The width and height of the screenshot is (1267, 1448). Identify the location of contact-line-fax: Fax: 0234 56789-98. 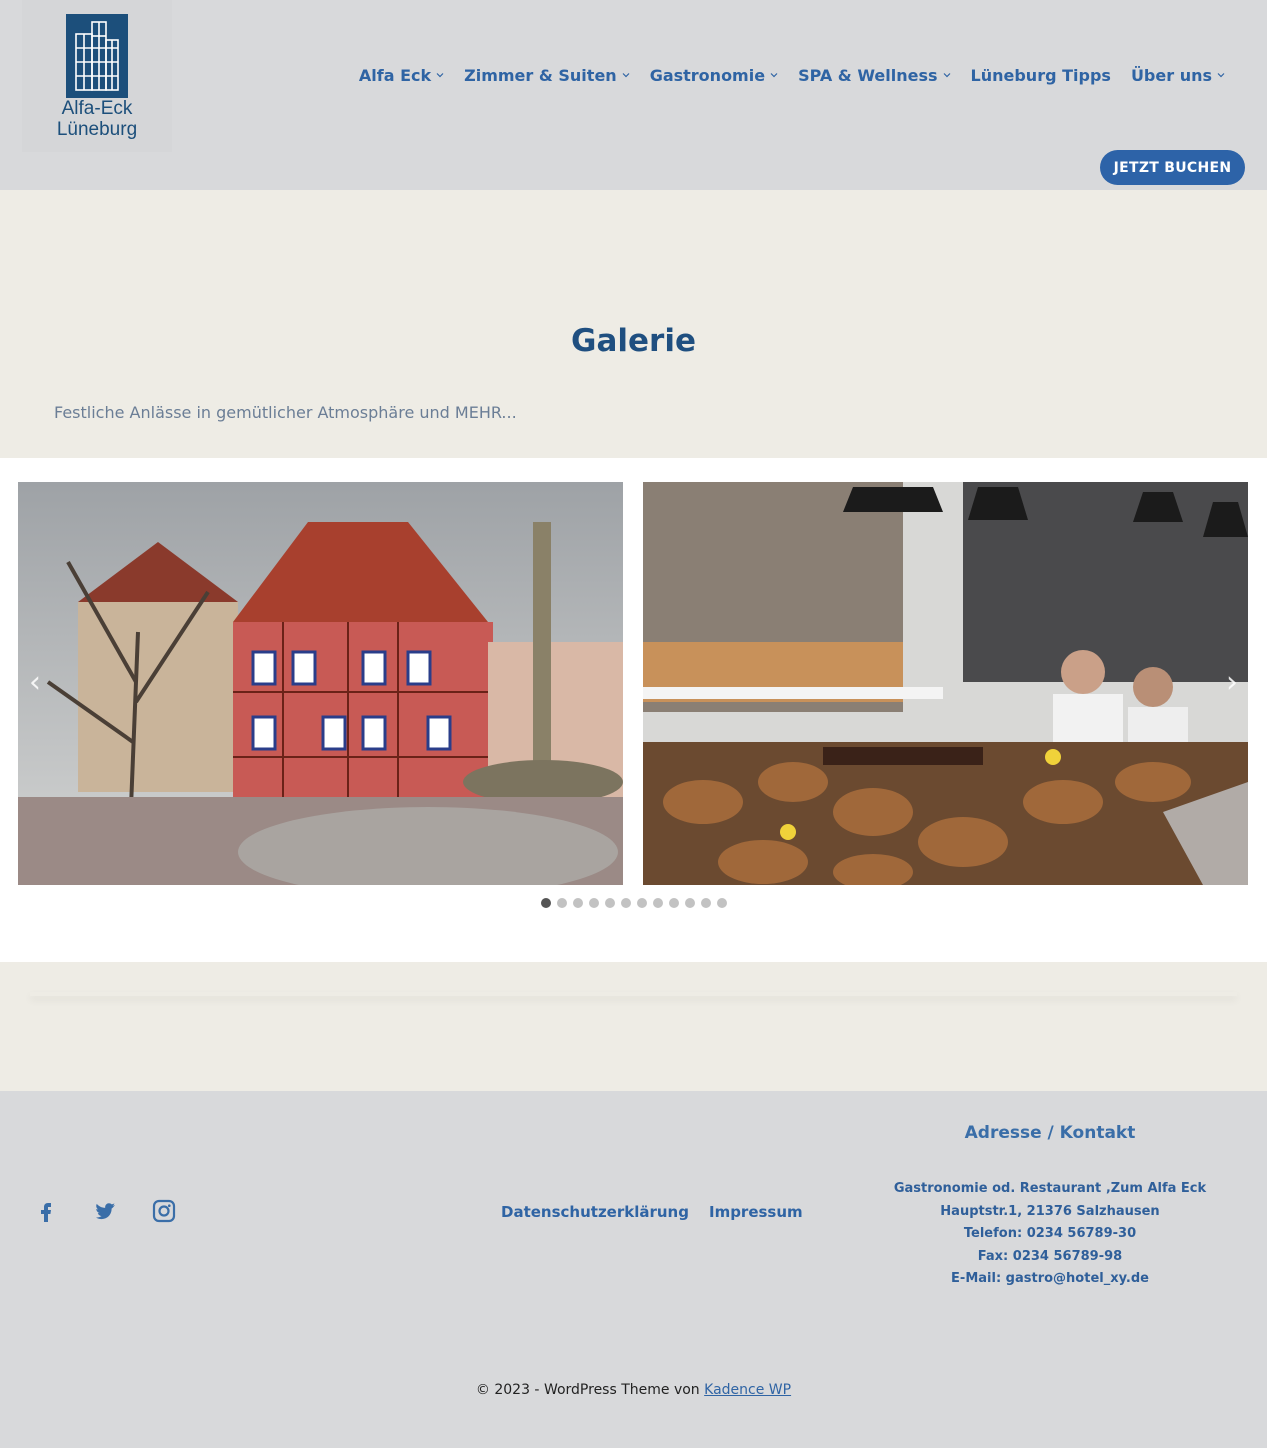
(1050, 1256).